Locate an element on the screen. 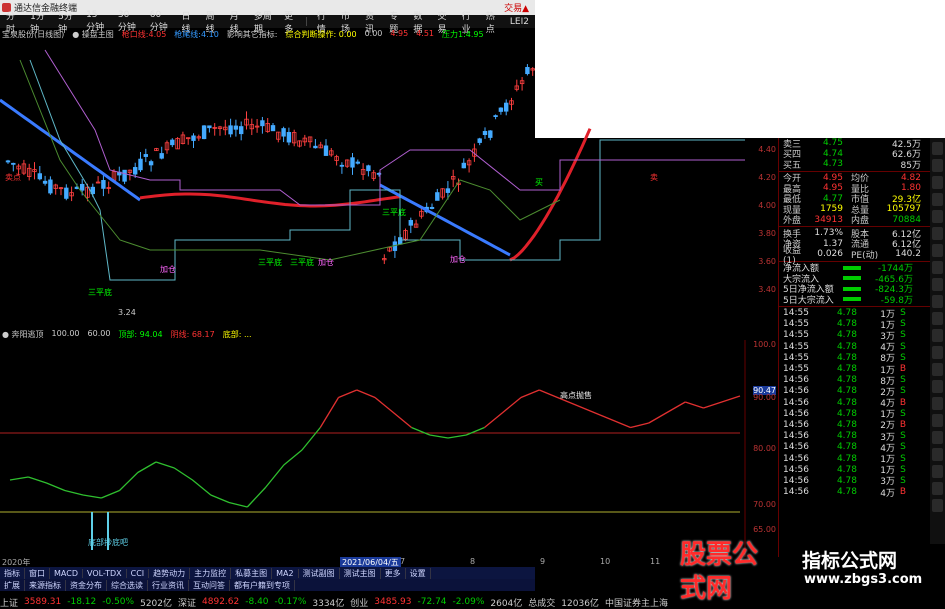 This screenshot has width=945, height=609. quote-row: 买五 4.73 85万 is located at coordinates (854, 165).